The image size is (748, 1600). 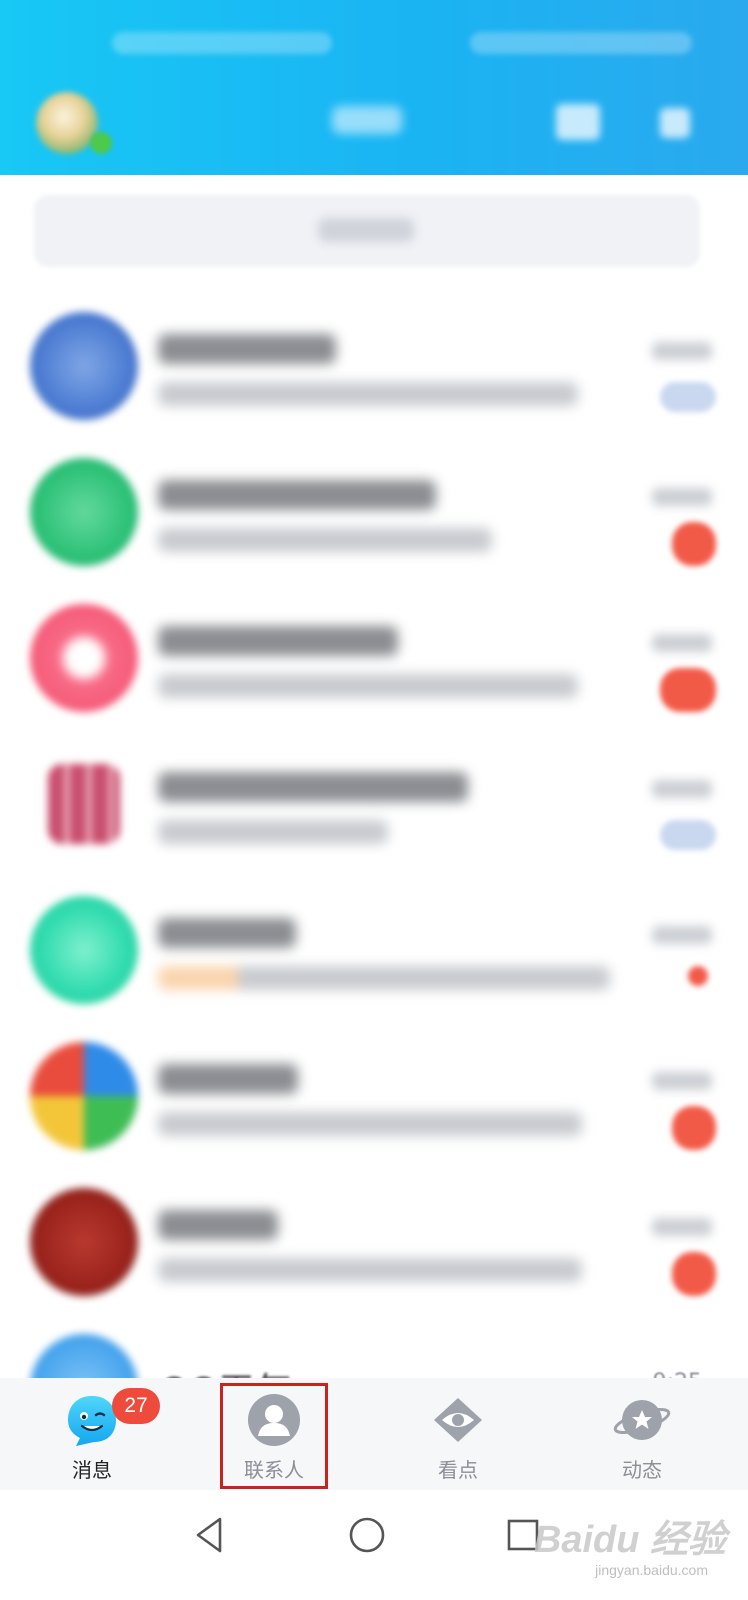 What do you see at coordinates (374, 1434) in the screenshot?
I see `bottom-nav: 消息 联系人 看点 动态` at bounding box center [374, 1434].